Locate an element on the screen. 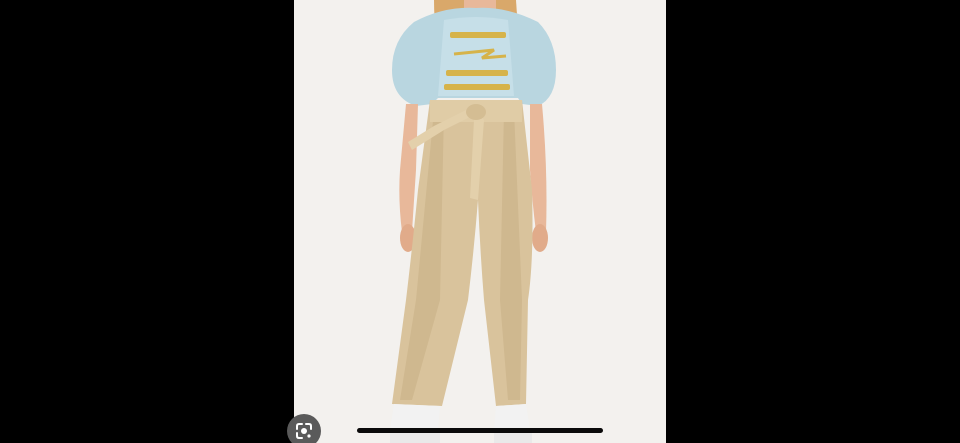  google-lens-button is located at coordinates (304, 428).